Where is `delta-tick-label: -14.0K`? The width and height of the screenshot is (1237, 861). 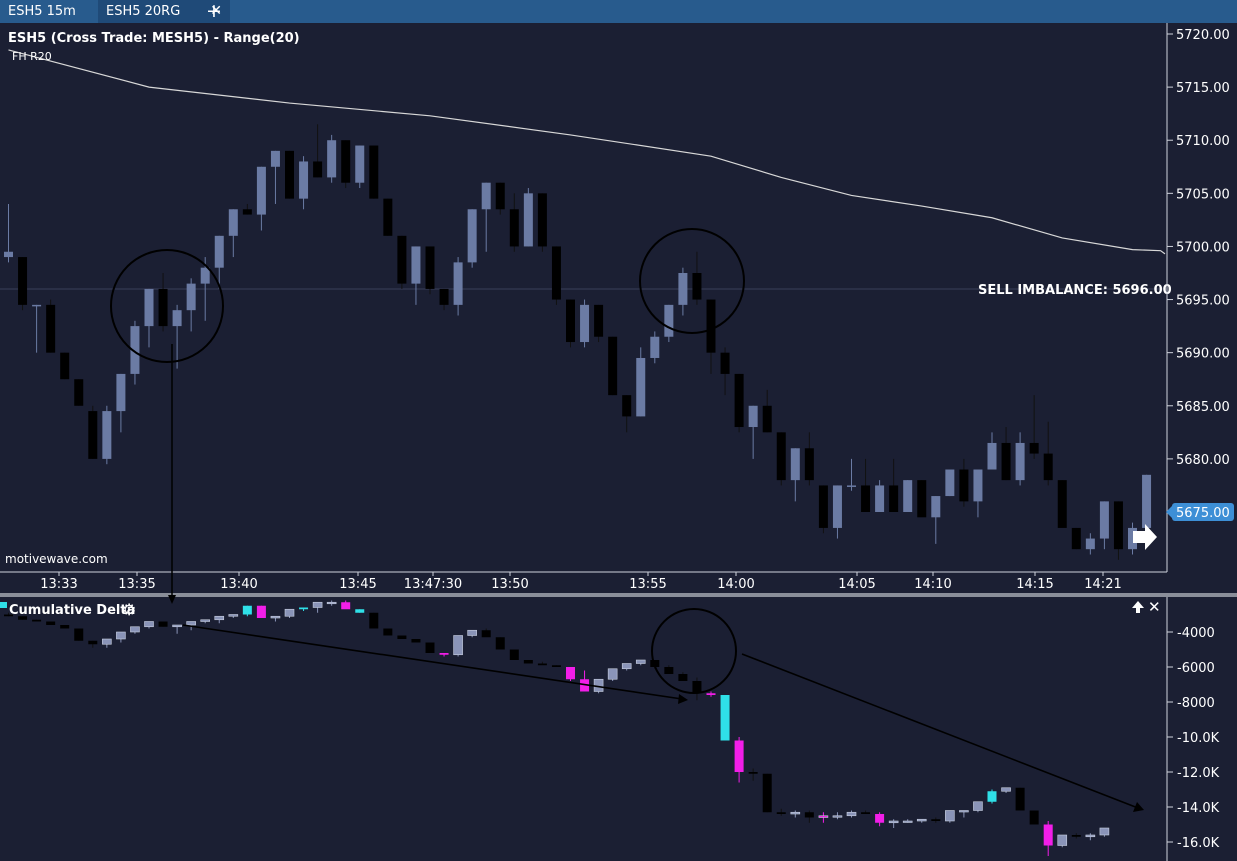
delta-tick-label: -14.0K is located at coordinates (1198, 808).